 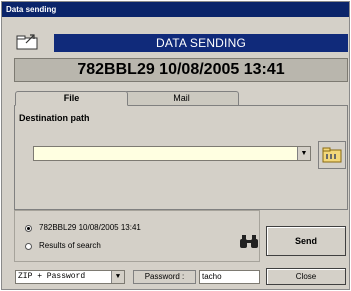 I want to click on window-titlebar: Data sending, so click(x=175, y=9).